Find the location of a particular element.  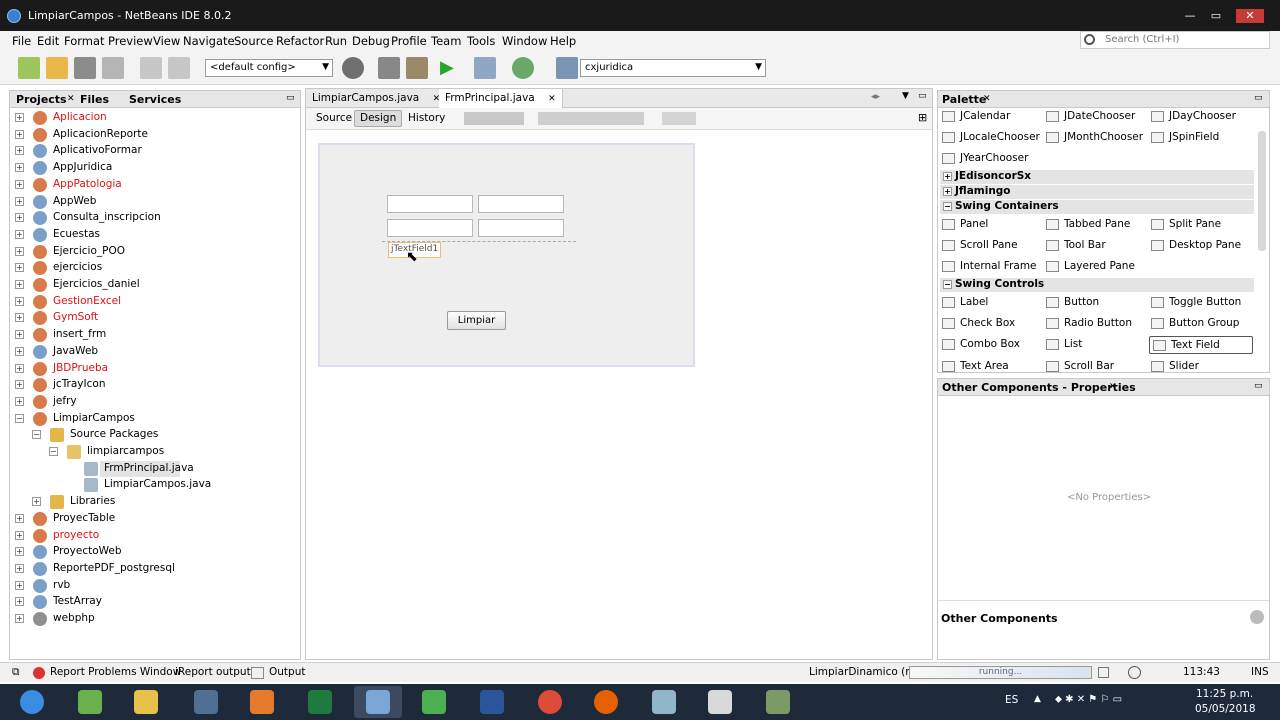

menu-edit: Edit is located at coordinates (48, 41).